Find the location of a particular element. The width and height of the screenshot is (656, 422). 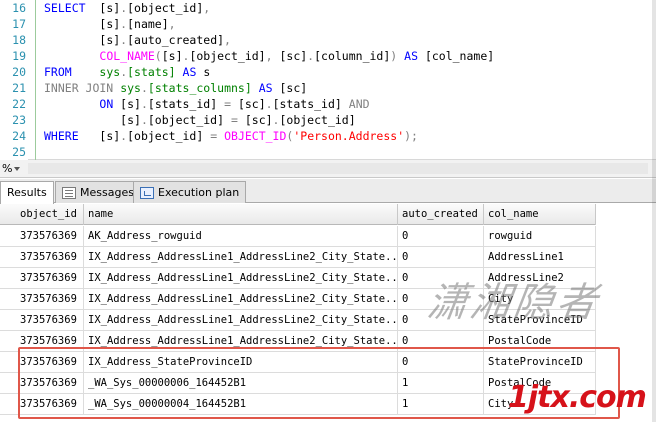

code-token: AND is located at coordinates (359, 104).